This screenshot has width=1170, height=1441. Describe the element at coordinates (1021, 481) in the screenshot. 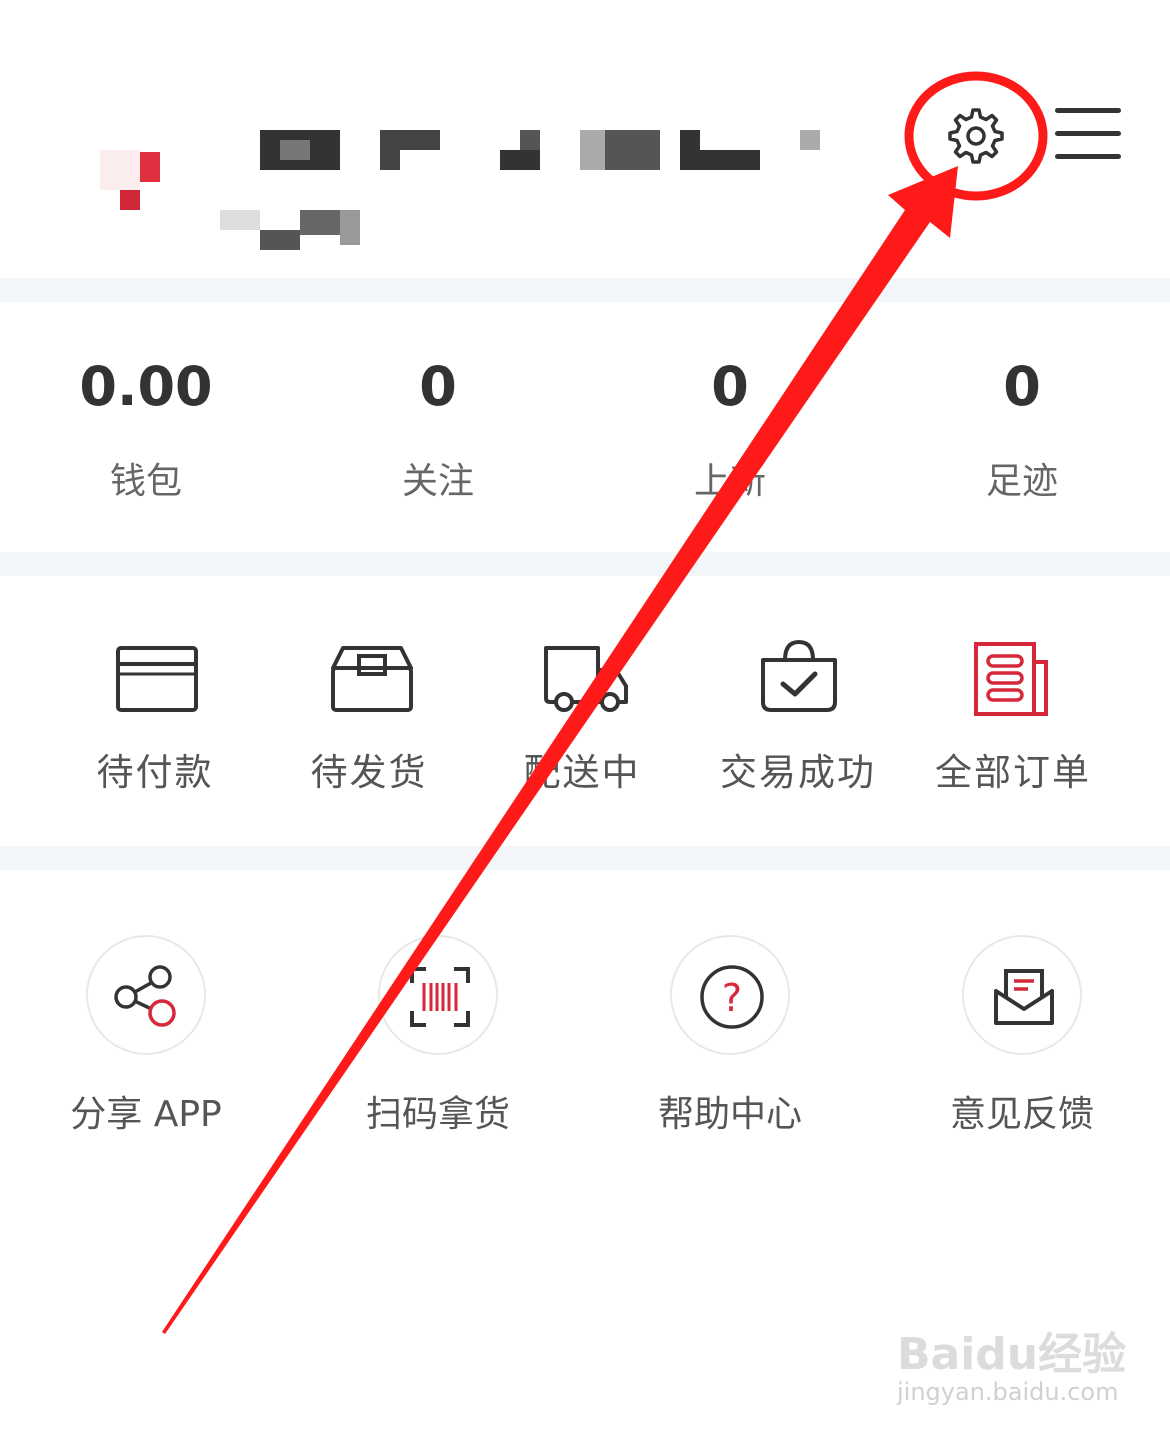

I see `stat-label: 足迹` at that location.